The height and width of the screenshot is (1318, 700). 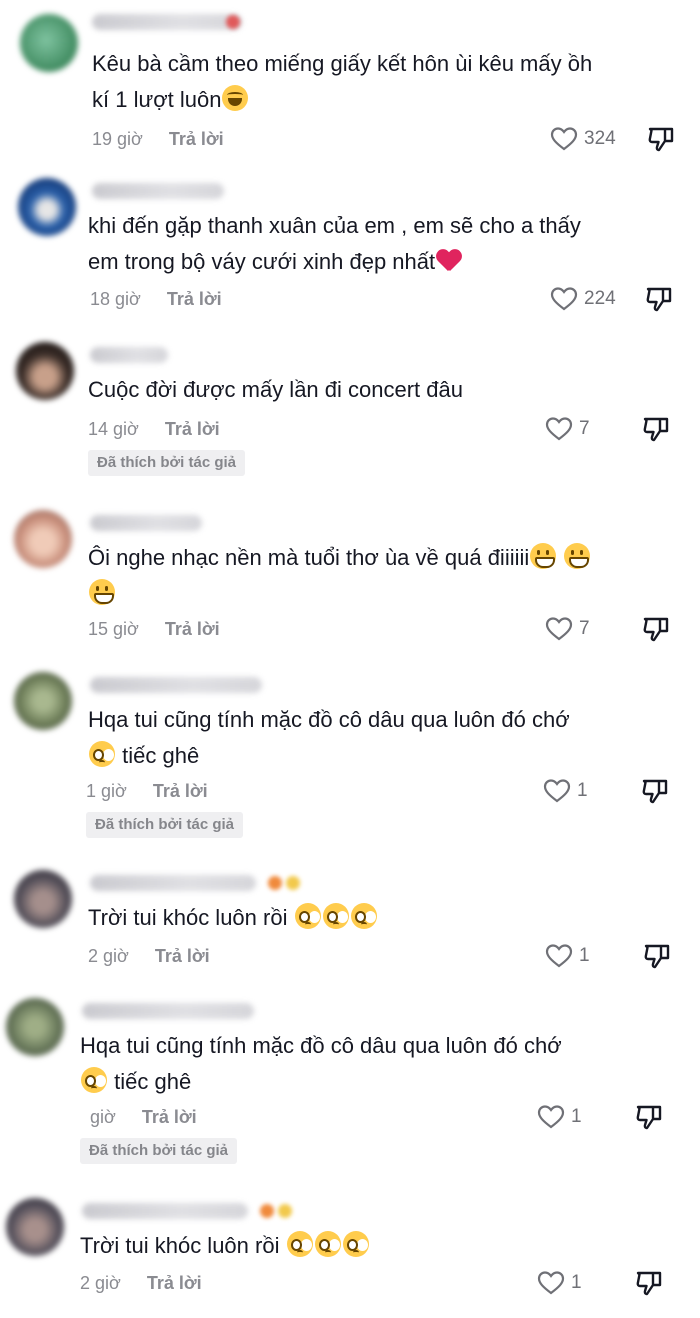 I want to click on like-count: 324, so click(x=600, y=138).